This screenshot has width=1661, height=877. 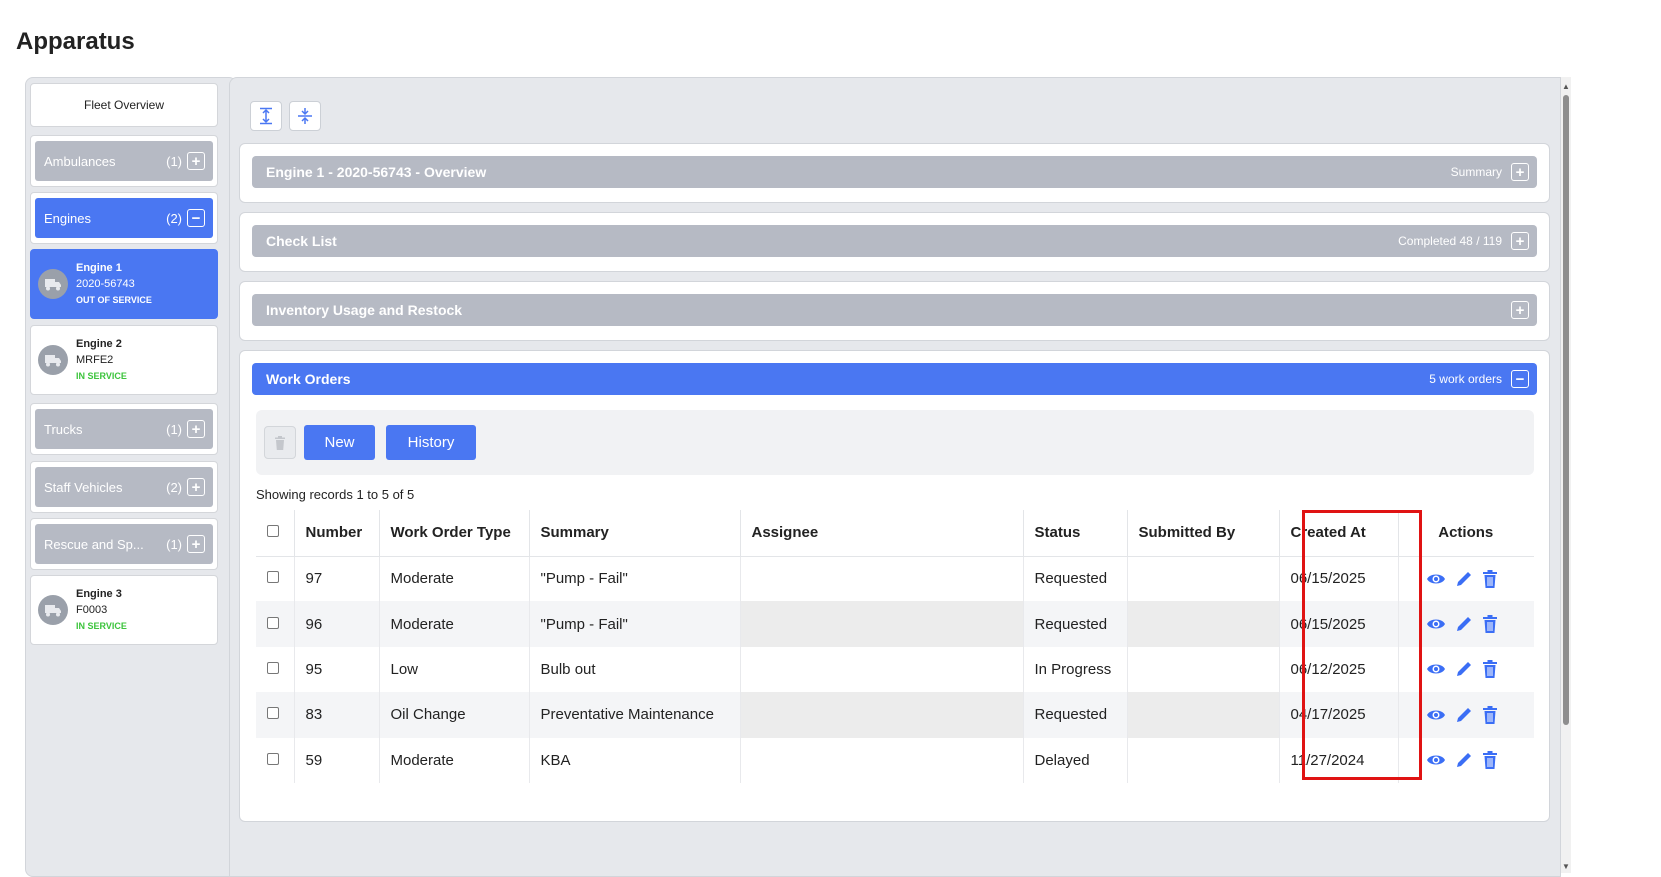 What do you see at coordinates (124, 161) in the screenshot?
I see `sidebar-group-ambulances: Ambulances (1) +` at bounding box center [124, 161].